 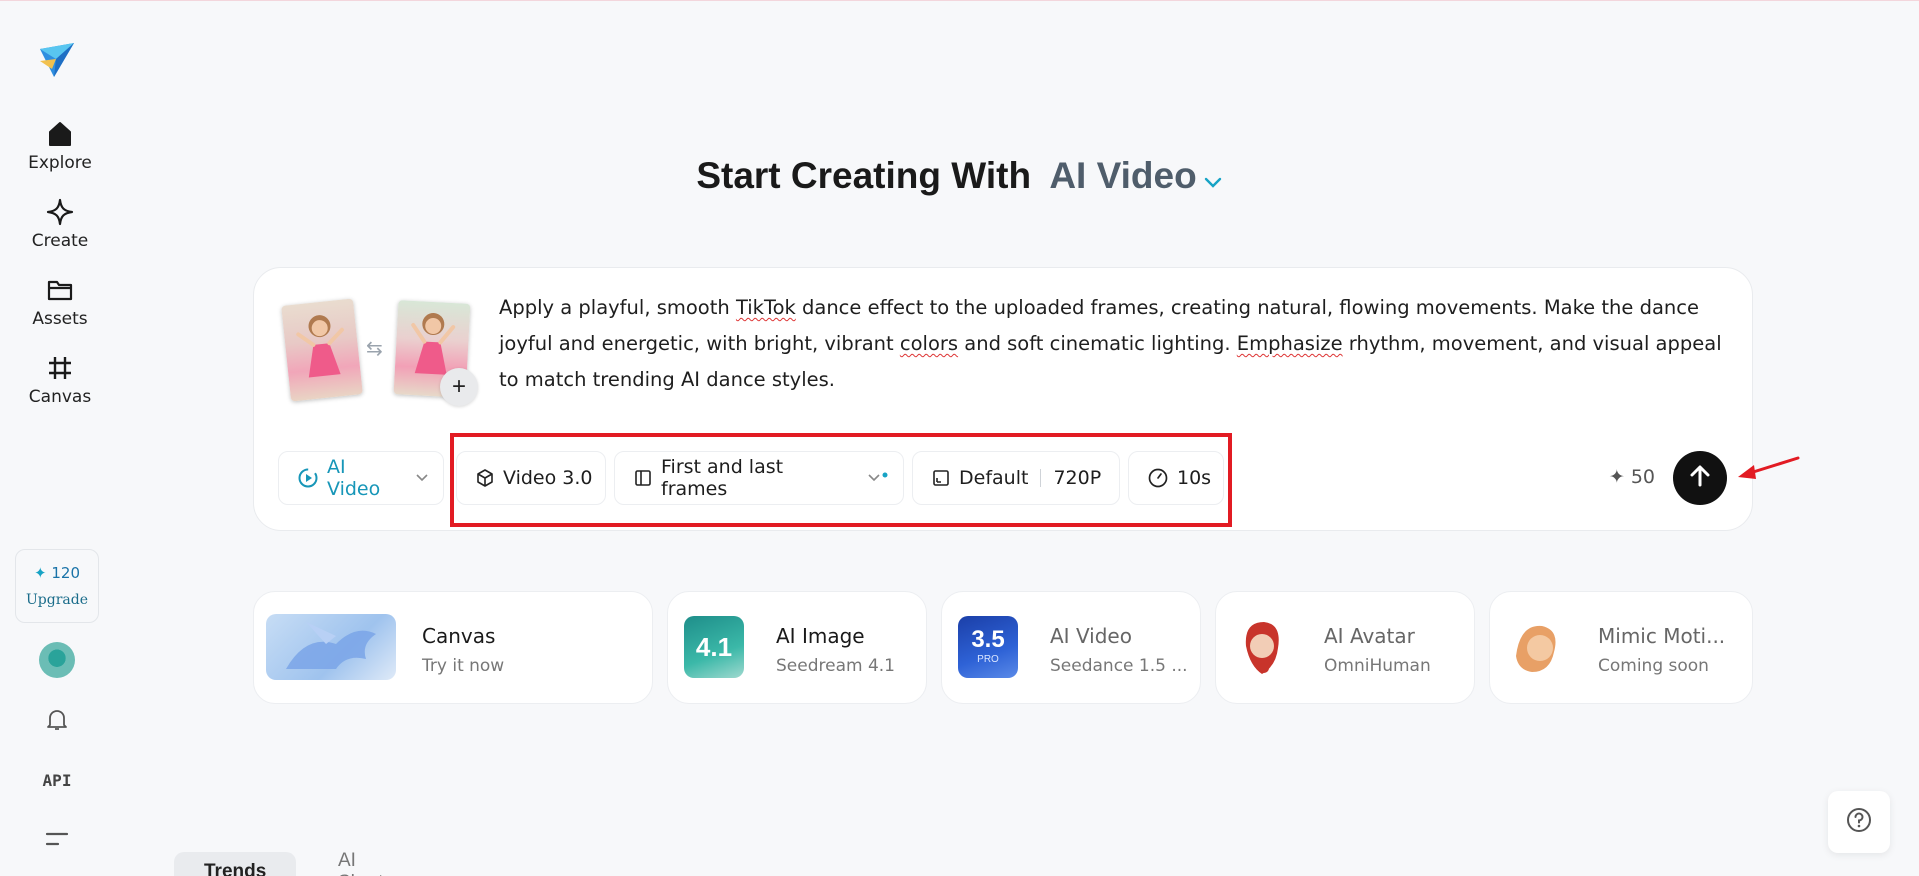 I want to click on mode-dropdown-label: AI Video, so click(x=354, y=478).